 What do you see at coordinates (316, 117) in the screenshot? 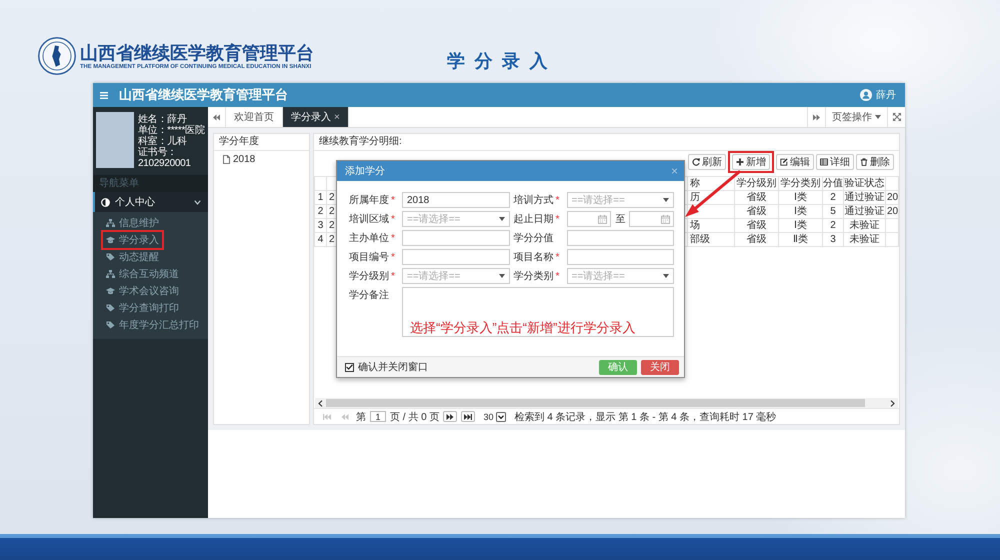
I see `tab: 学分录入 ×` at bounding box center [316, 117].